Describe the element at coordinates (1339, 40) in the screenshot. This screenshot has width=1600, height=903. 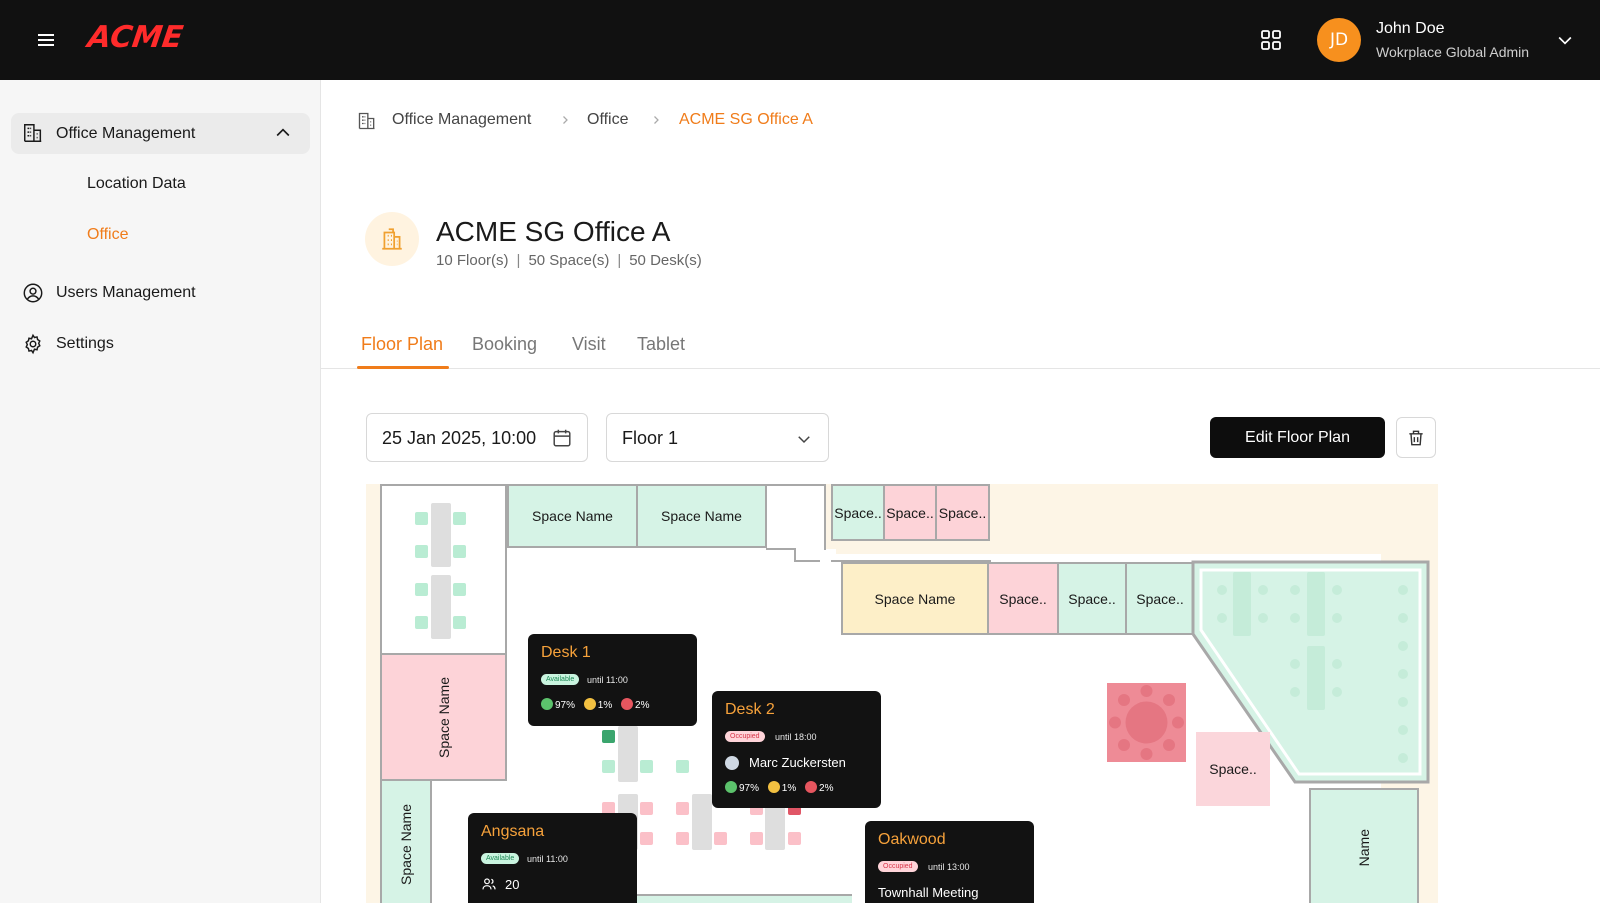
I see `user-avatar: JD` at that location.